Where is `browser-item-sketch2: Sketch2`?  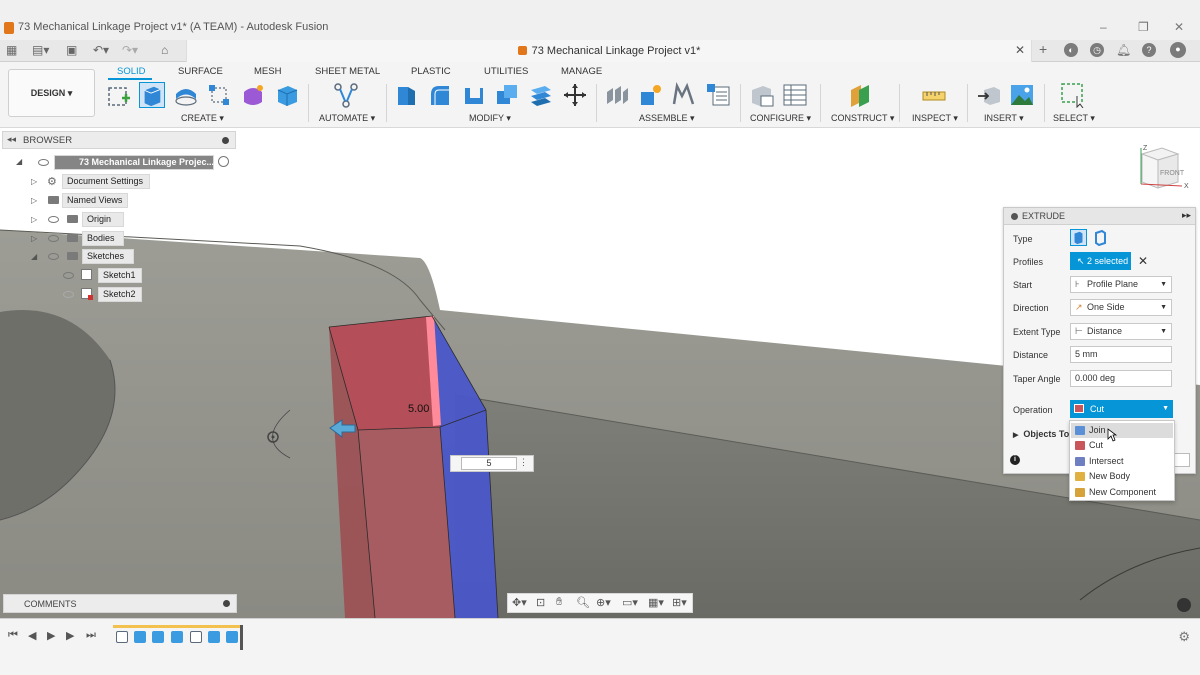 browser-item-sketch2: Sketch2 is located at coordinates (120, 294).